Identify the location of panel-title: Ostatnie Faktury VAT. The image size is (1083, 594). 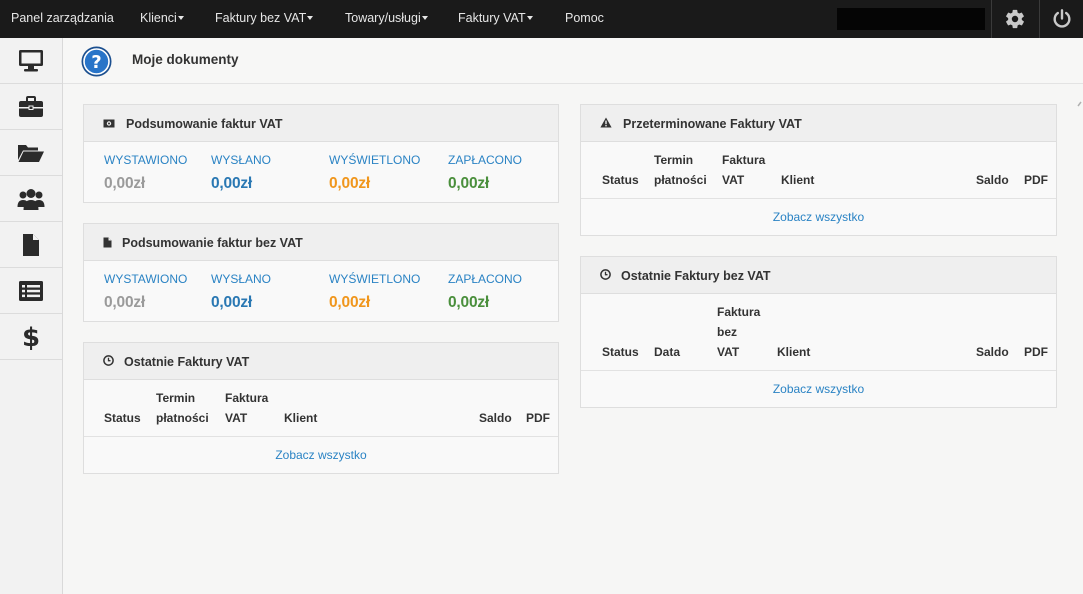
(187, 362).